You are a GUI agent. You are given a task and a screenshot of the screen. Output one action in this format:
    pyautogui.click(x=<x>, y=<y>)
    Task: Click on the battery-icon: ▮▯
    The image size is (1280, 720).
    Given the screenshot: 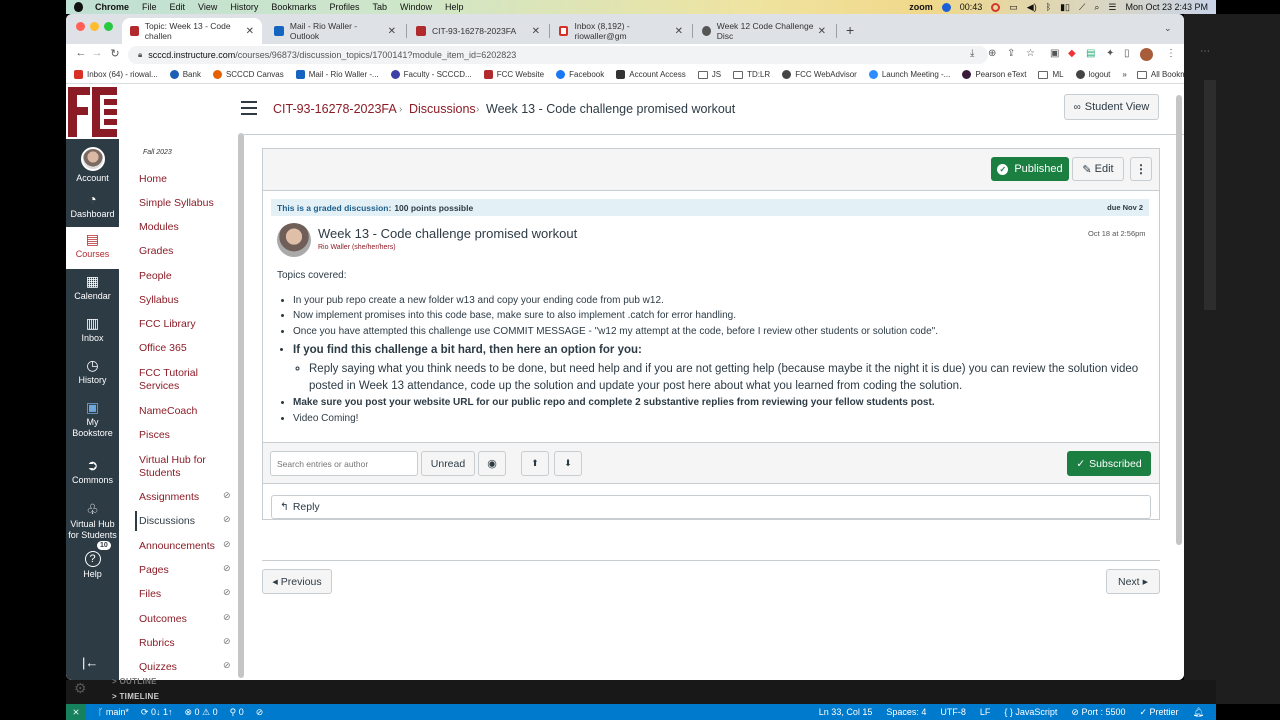 What is the action you would take?
    pyautogui.click(x=1065, y=7)
    